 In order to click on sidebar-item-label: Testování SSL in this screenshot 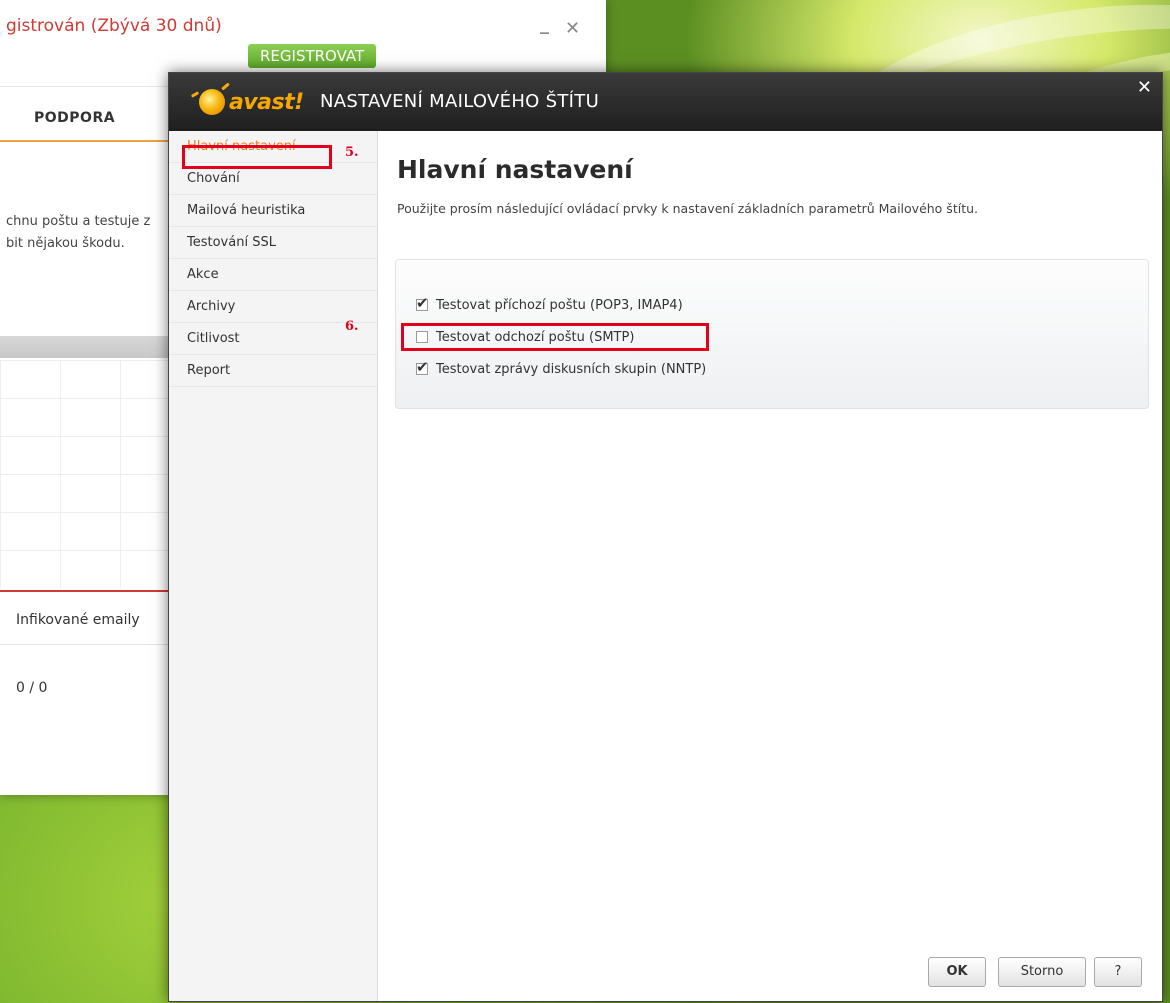, I will do `click(231, 242)`.